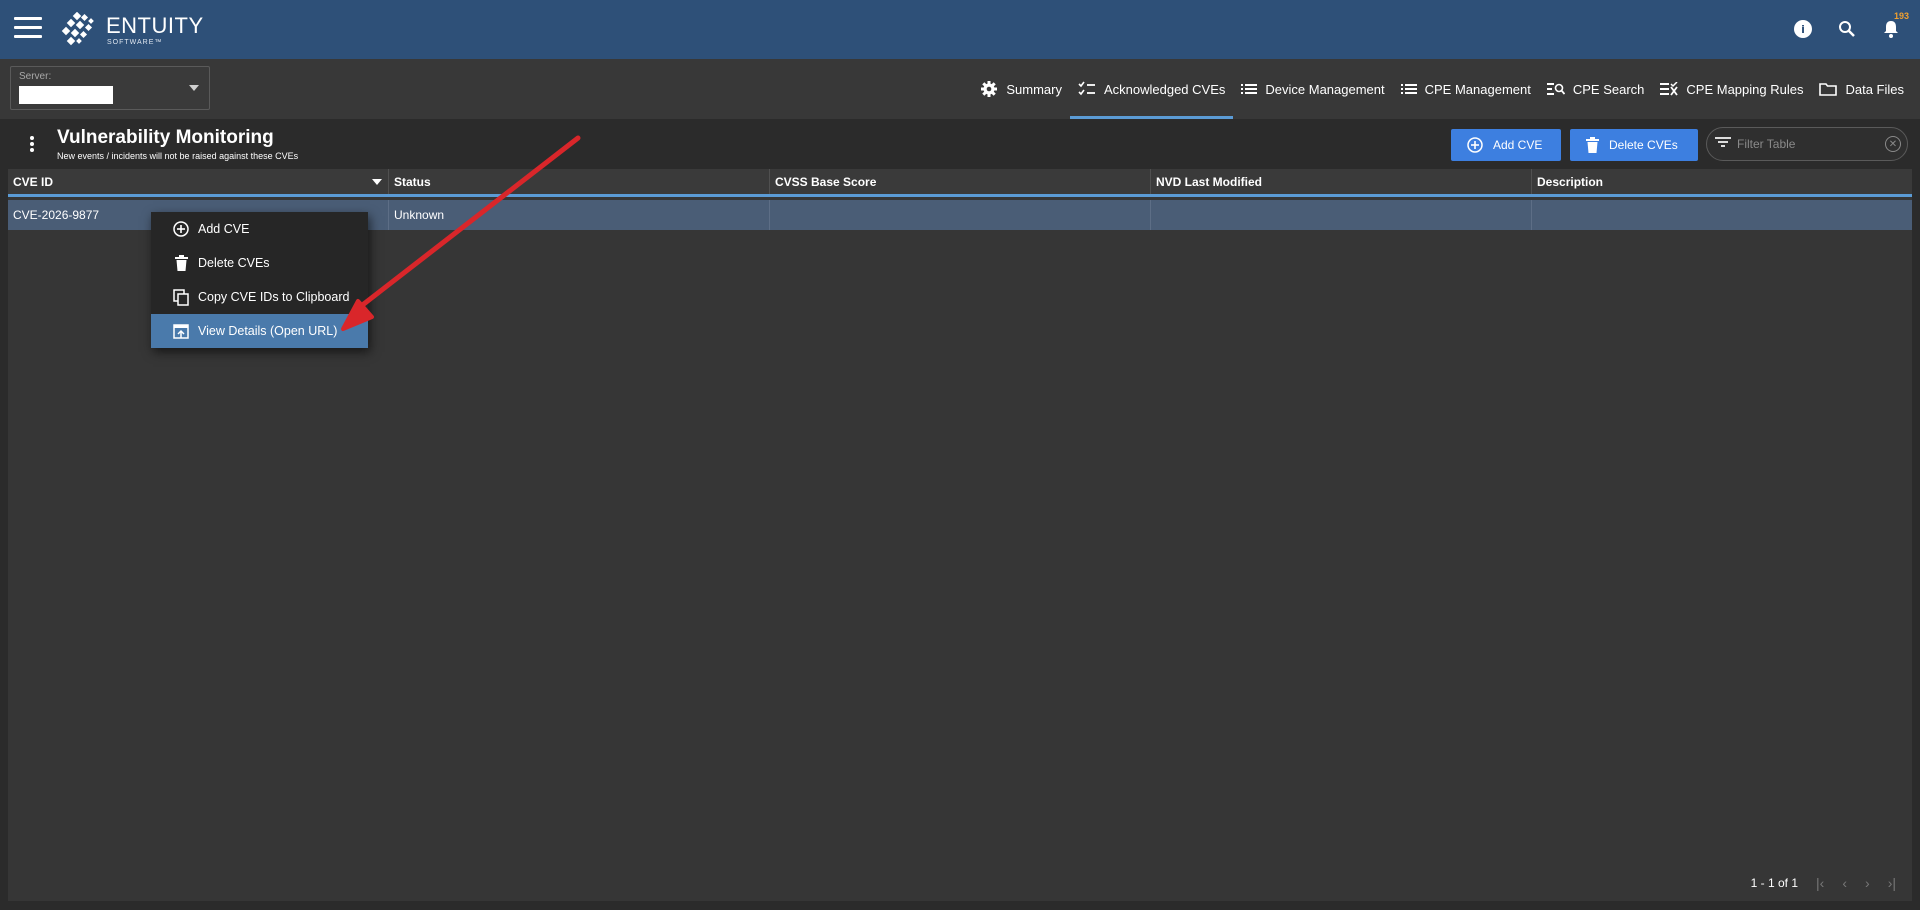 This screenshot has width=1920, height=910. I want to click on column-header-status: Status, so click(579, 181).